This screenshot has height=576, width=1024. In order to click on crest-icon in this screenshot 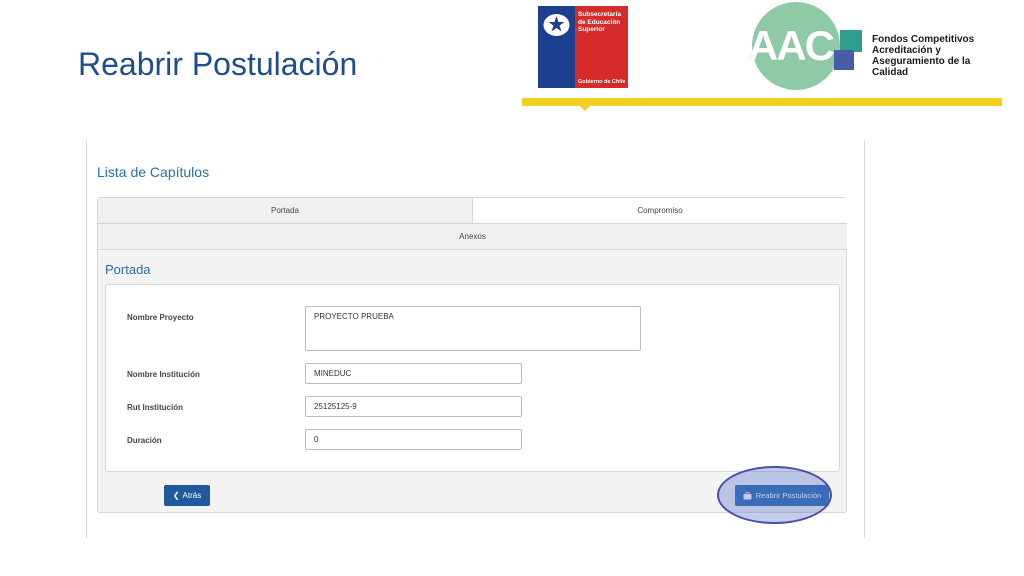, I will do `click(556, 25)`.